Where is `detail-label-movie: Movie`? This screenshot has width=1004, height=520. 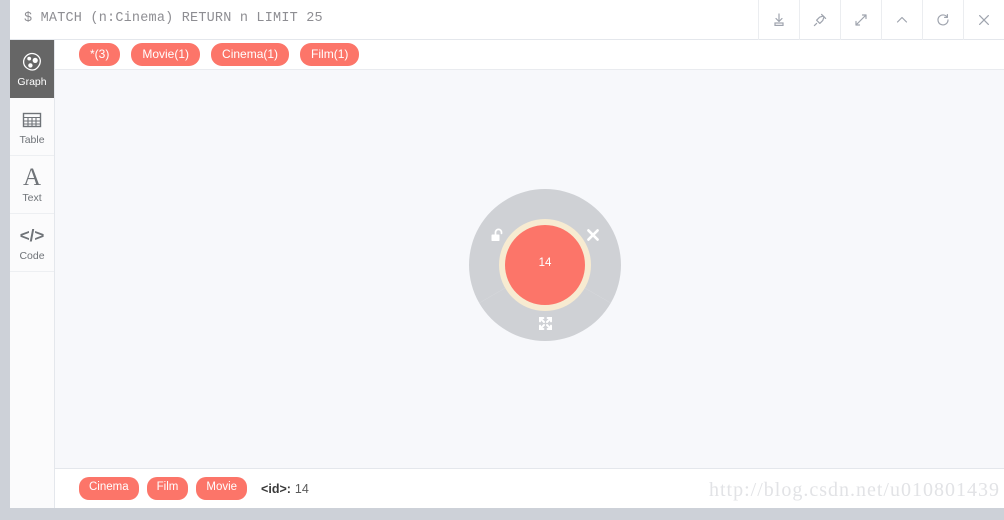
detail-label-movie: Movie is located at coordinates (222, 488).